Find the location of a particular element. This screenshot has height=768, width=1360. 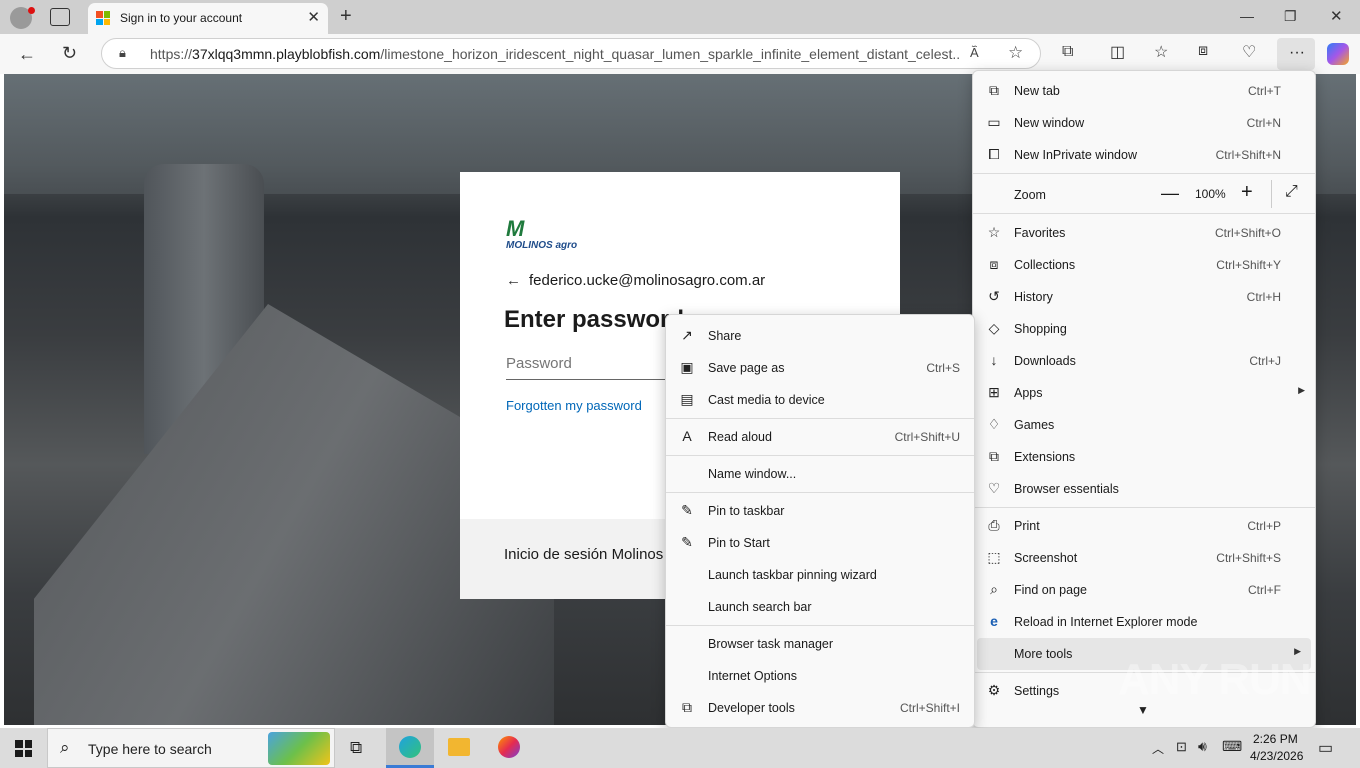

restore-icon: ❐ is located at coordinates (1290, 16).